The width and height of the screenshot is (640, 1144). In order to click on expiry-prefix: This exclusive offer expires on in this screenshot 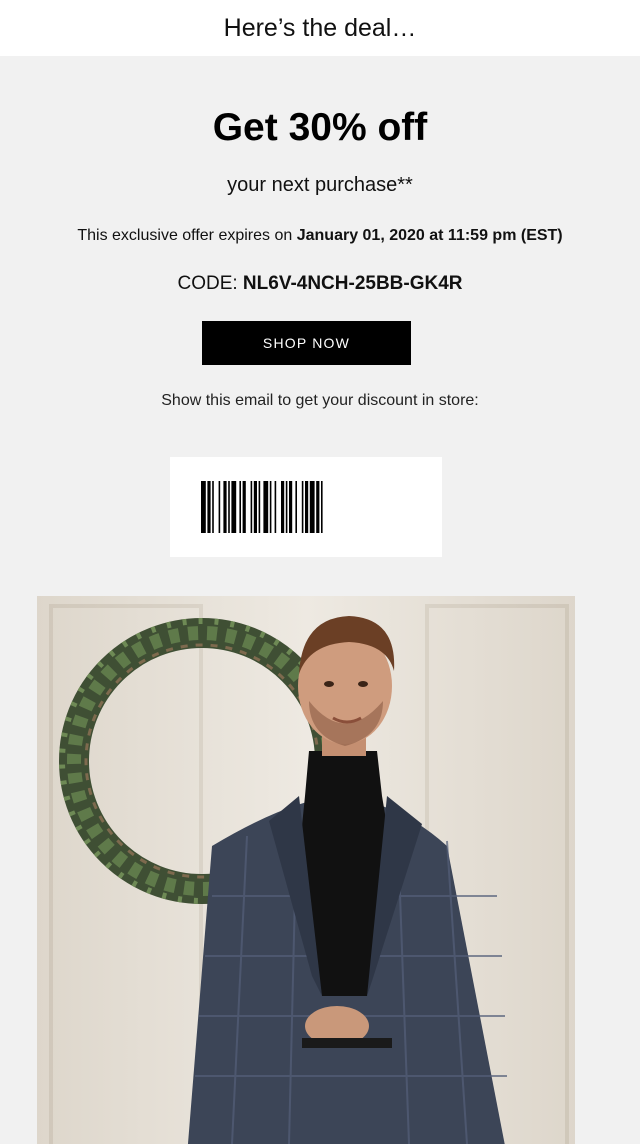, I will do `click(187, 235)`.